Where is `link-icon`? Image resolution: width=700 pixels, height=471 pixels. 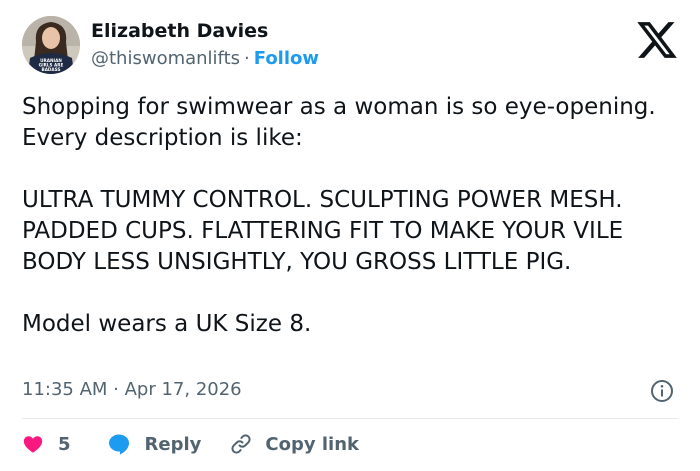 link-icon is located at coordinates (241, 444).